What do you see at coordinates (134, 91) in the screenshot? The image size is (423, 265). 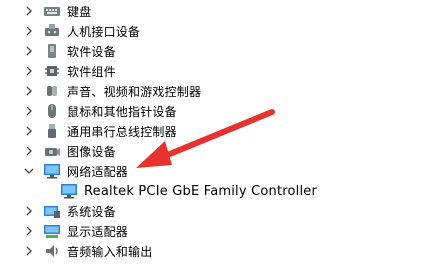 I see `tree-item-label: 声音、视频和游戏控制器` at bounding box center [134, 91].